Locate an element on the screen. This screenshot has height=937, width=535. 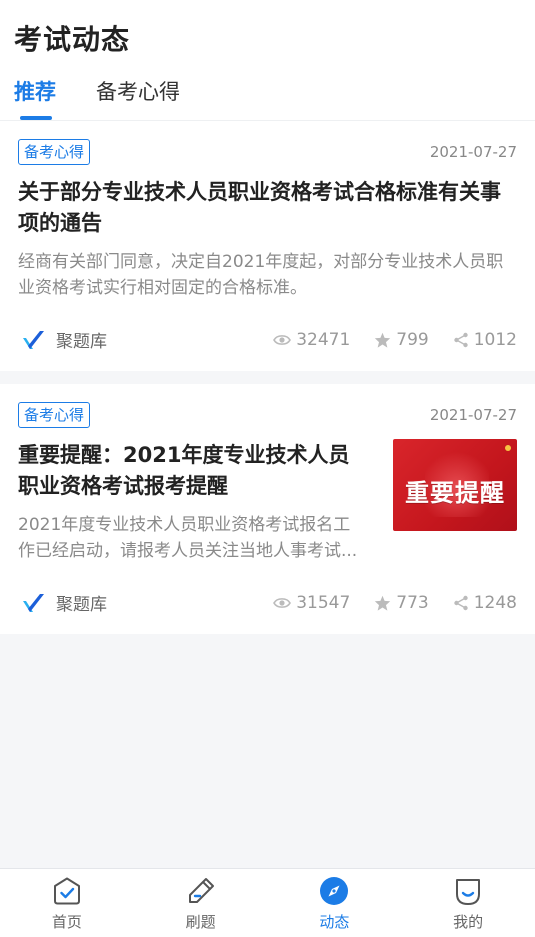
share-count: 1012 is located at coordinates (485, 340).